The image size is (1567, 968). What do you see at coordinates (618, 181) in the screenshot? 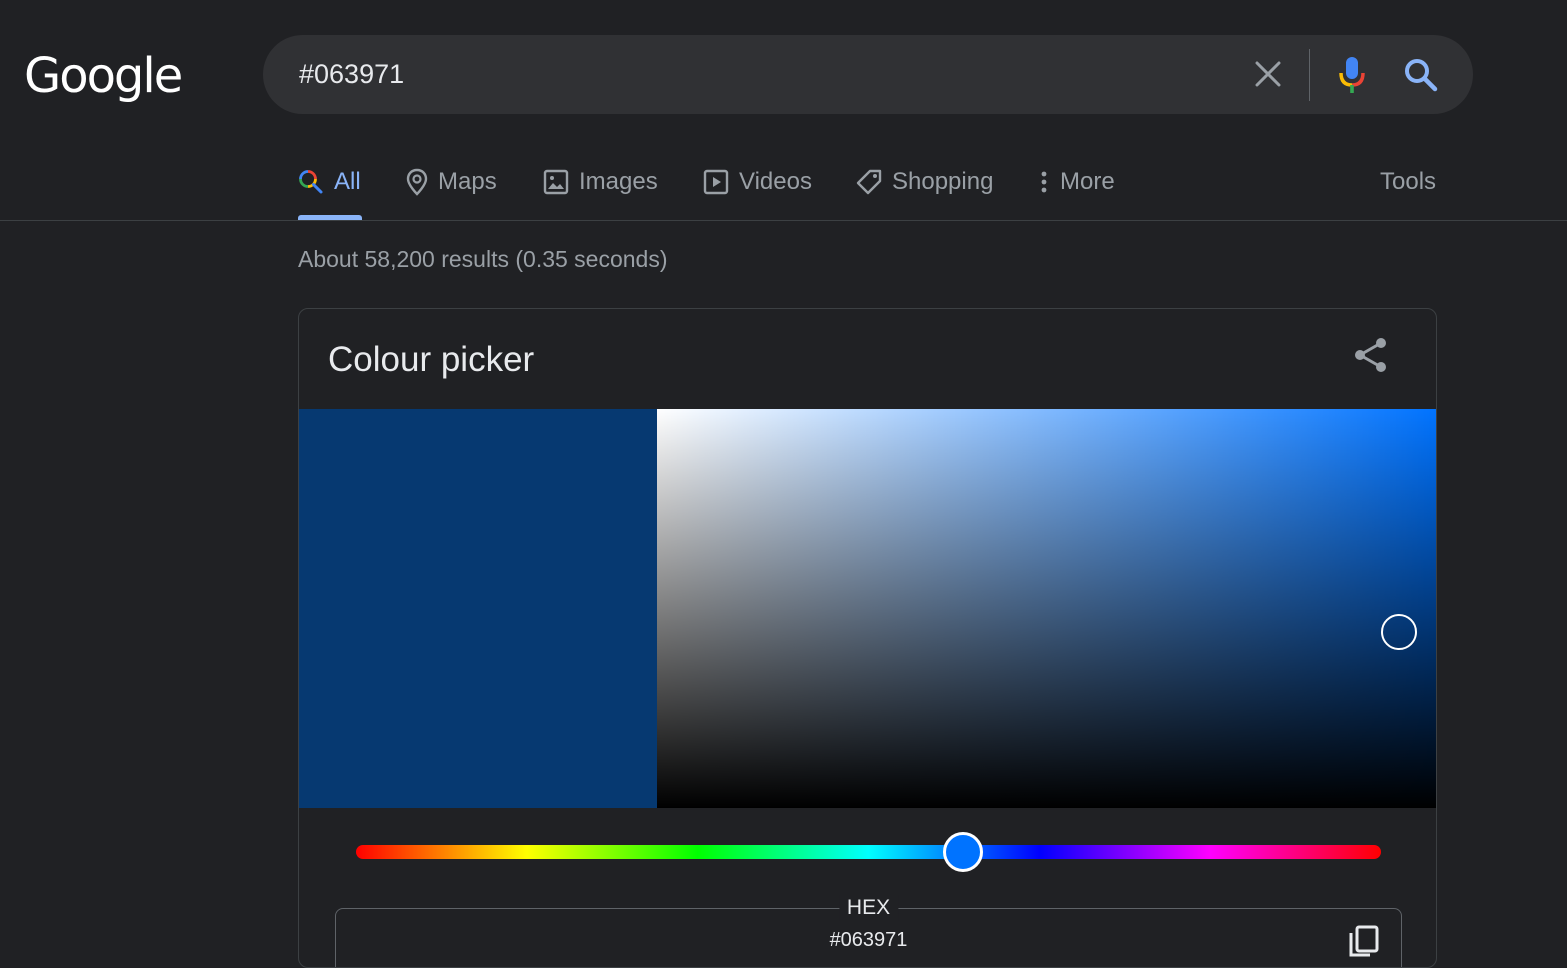
I see `tab-images-label: Images` at bounding box center [618, 181].